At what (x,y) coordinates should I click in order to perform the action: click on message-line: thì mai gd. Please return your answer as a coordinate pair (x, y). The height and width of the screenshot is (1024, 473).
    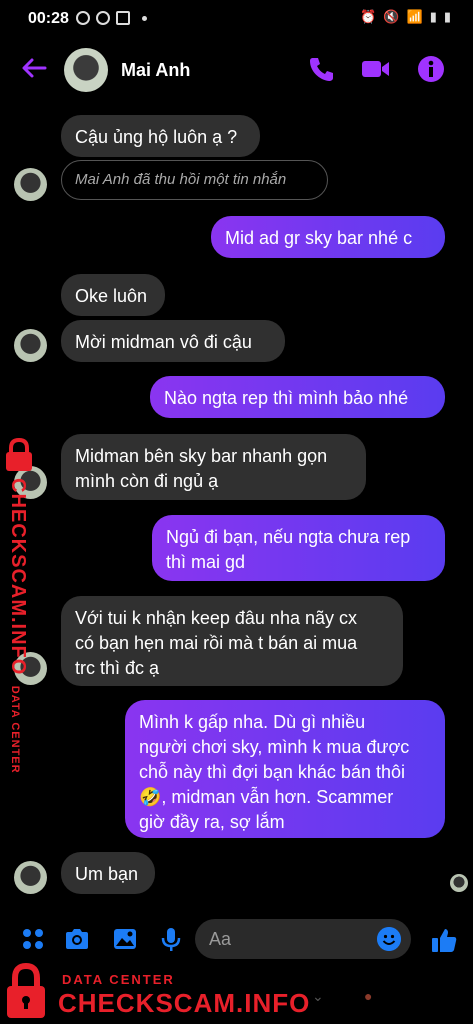
    Looking at the image, I should click on (206, 562).